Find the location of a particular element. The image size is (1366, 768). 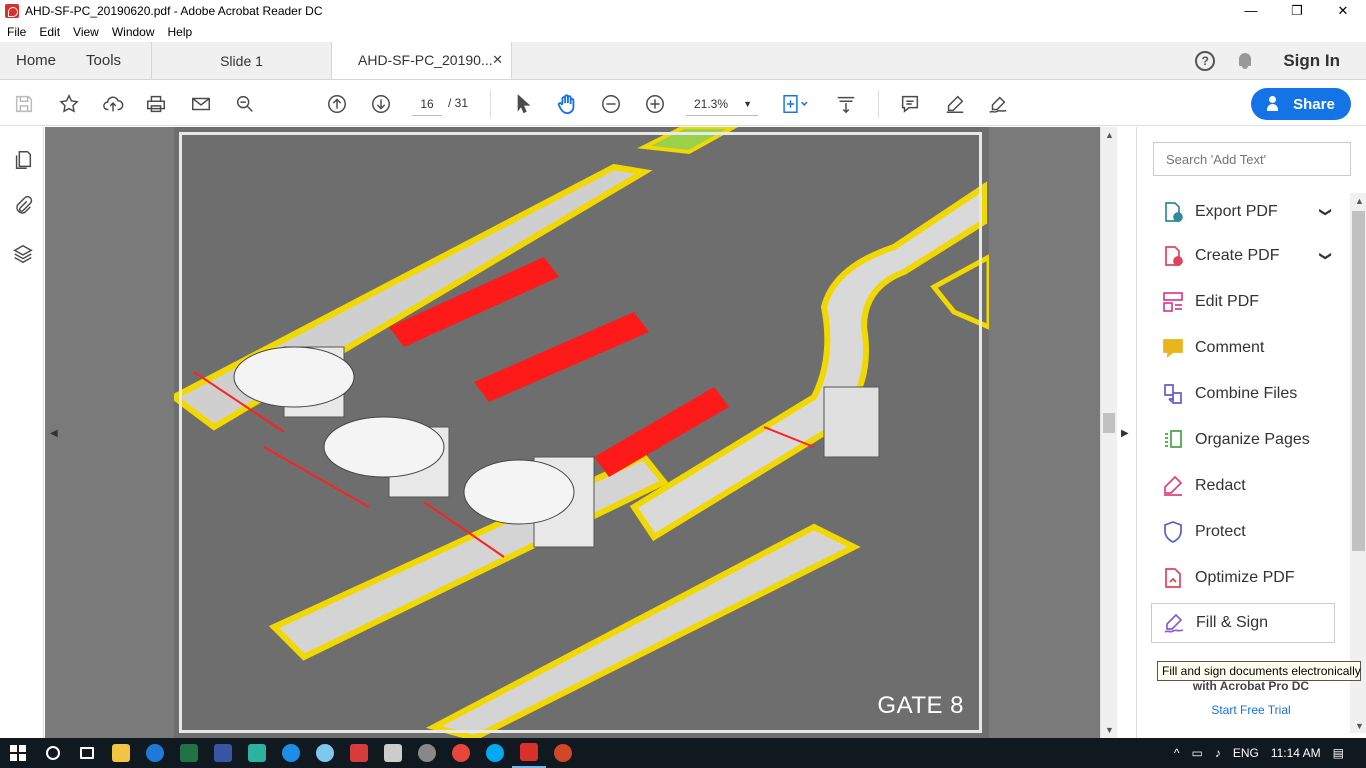

tool-fill-sign: Fill & Sign is located at coordinates (1243, 623).